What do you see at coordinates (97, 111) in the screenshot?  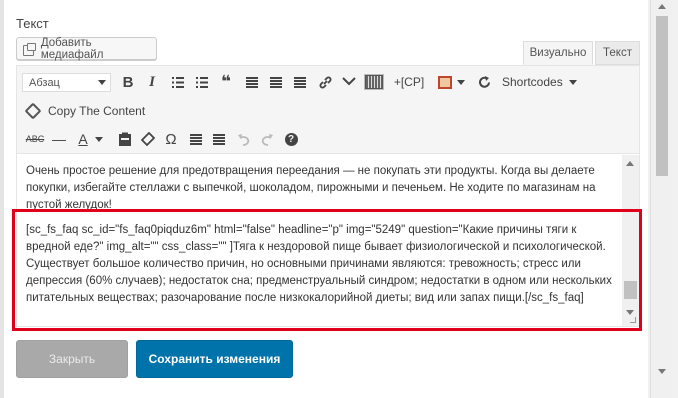 I see `copy-content-label: Copy The Content` at bounding box center [97, 111].